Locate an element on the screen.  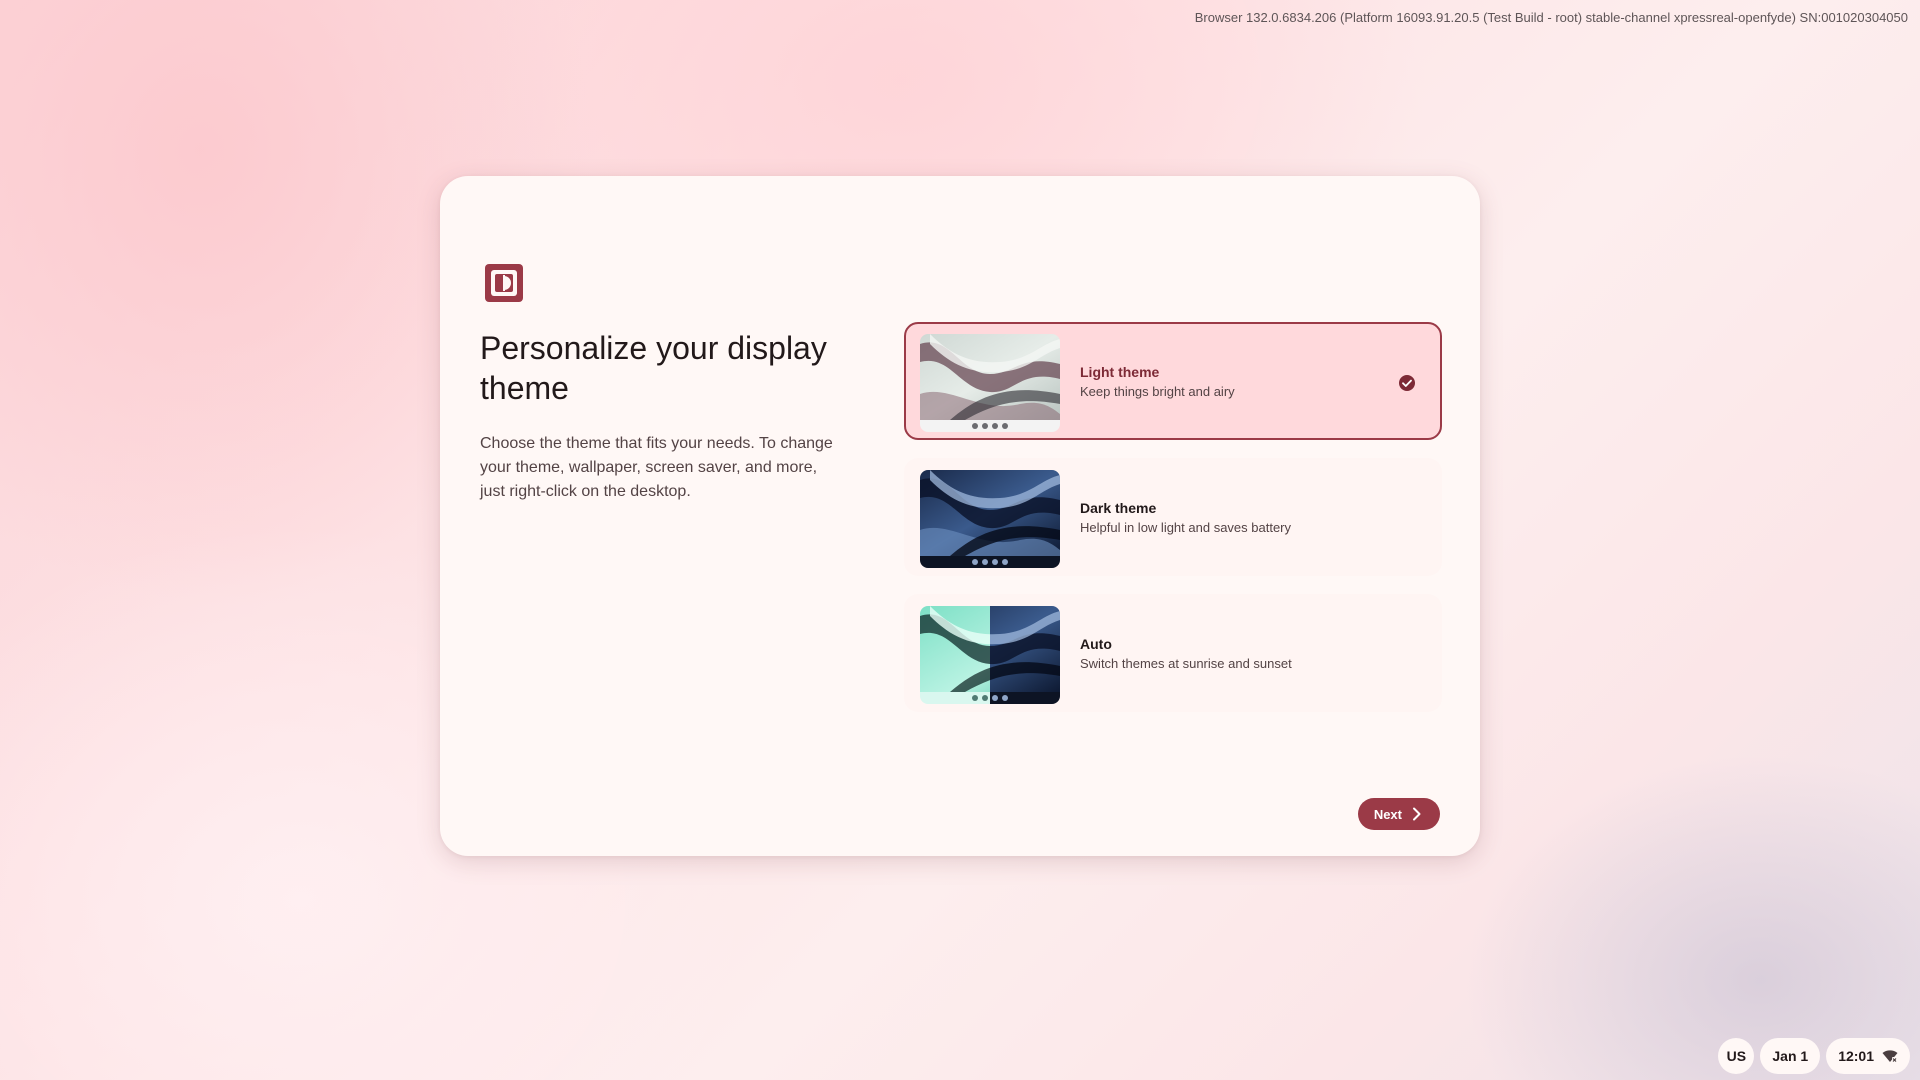
theme-options: Light theme Keep things bright and airy is located at coordinates (1173, 526).